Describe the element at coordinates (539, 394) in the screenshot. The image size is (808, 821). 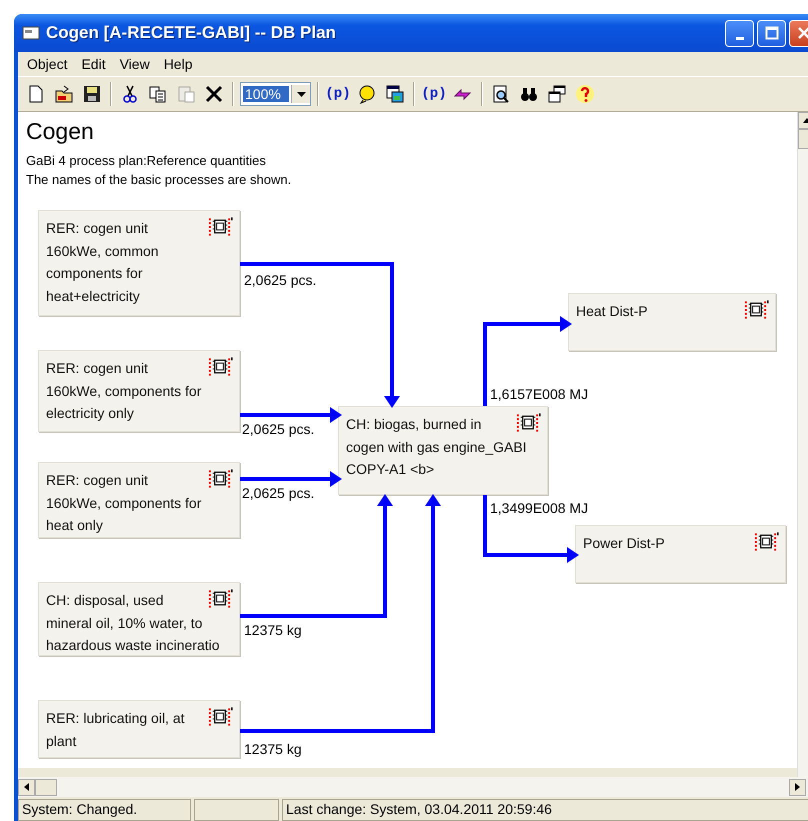
I see `flow-amount: 1,6157E008 MJ` at that location.